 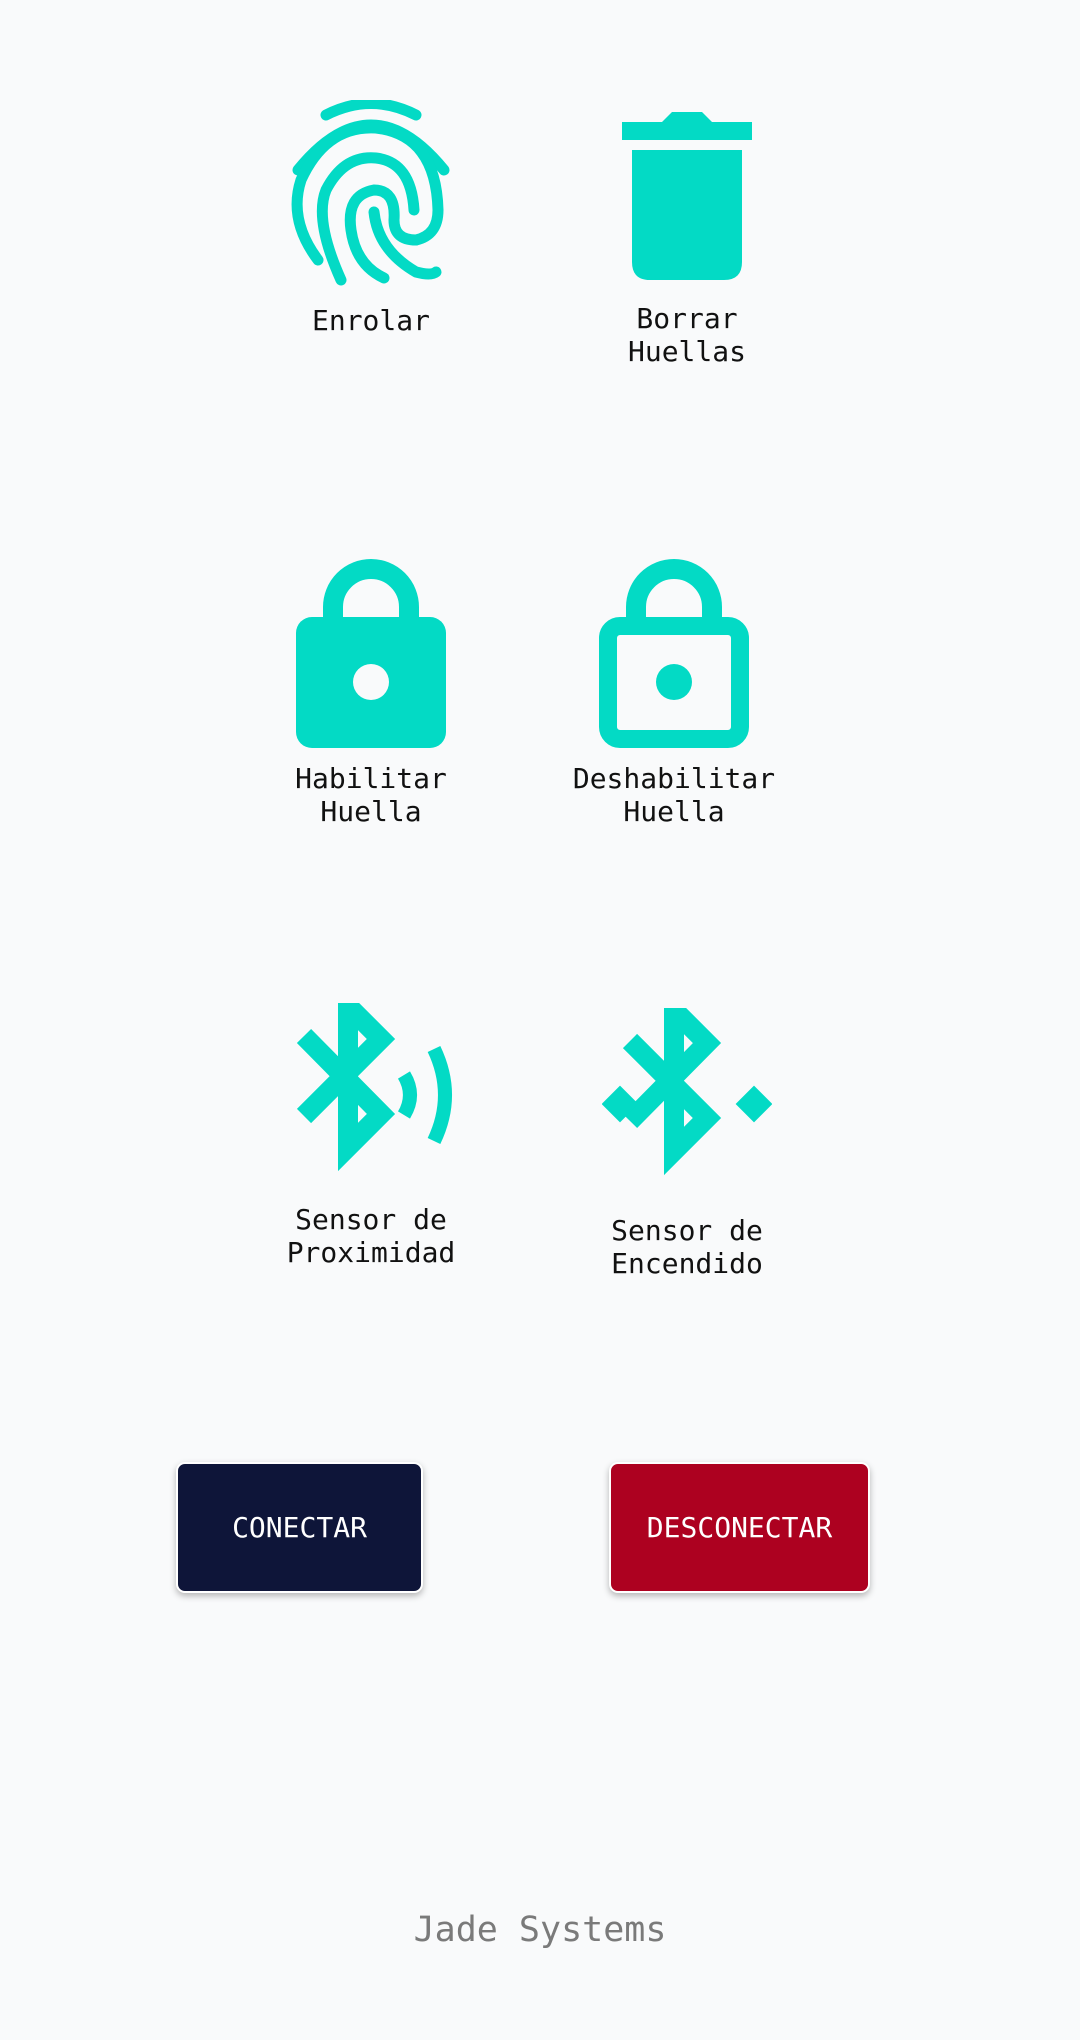 What do you see at coordinates (299, 1527) in the screenshot?
I see `connect-button: CONECTAR` at bounding box center [299, 1527].